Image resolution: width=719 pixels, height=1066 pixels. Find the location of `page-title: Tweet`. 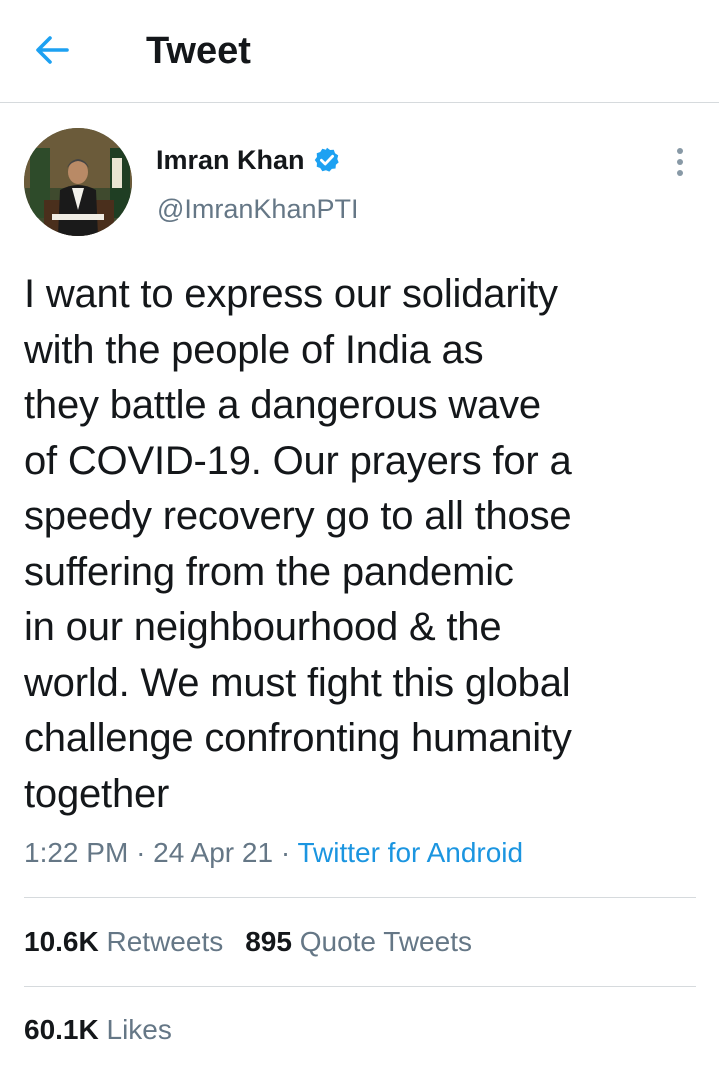

page-title: Tweet is located at coordinates (198, 51).